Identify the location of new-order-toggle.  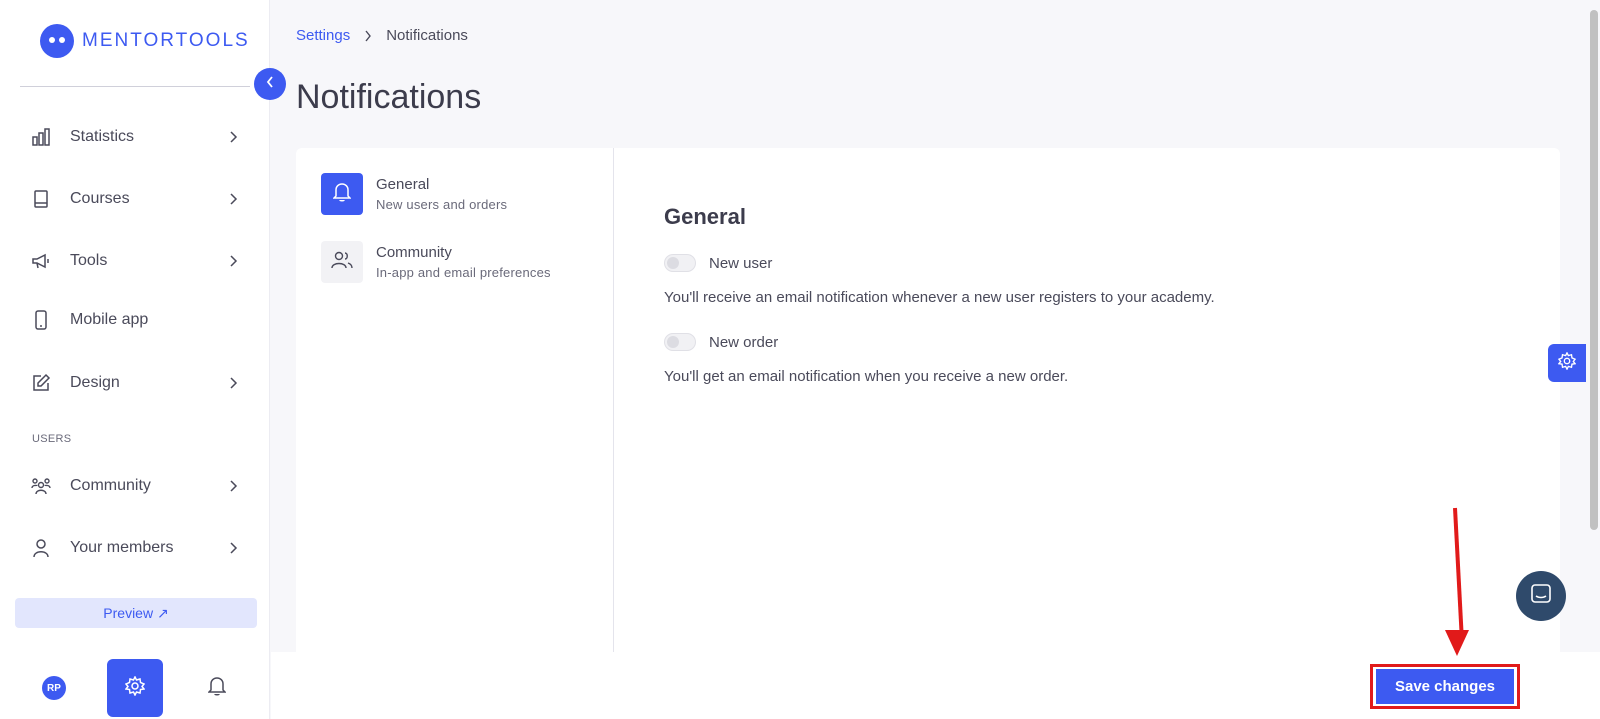
(680, 342).